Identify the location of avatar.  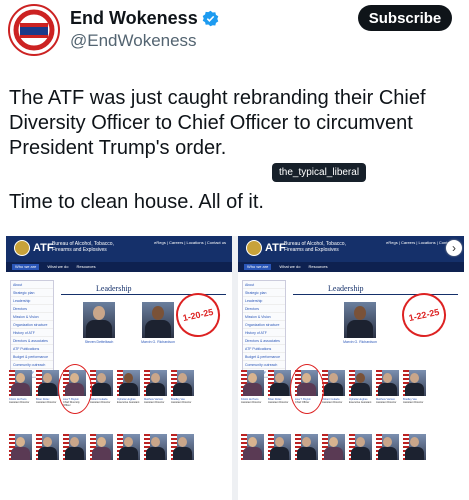
(34, 30).